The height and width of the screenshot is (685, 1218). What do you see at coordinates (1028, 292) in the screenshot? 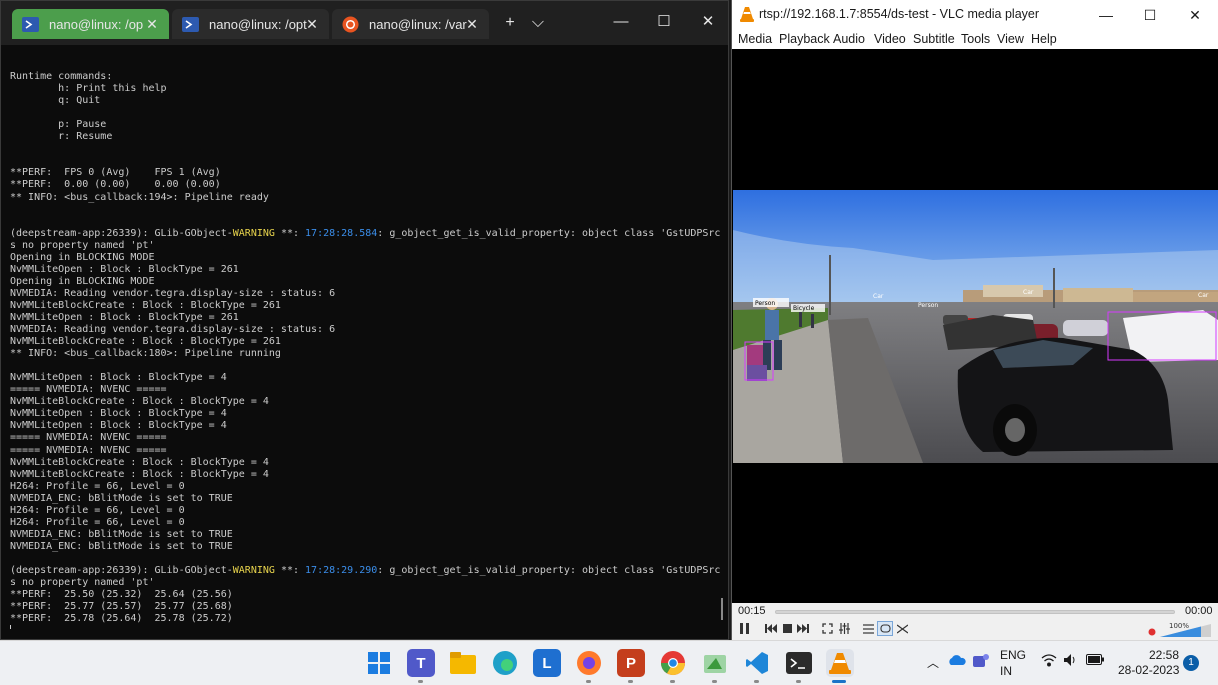
I see `detection-label: Car` at bounding box center [1028, 292].